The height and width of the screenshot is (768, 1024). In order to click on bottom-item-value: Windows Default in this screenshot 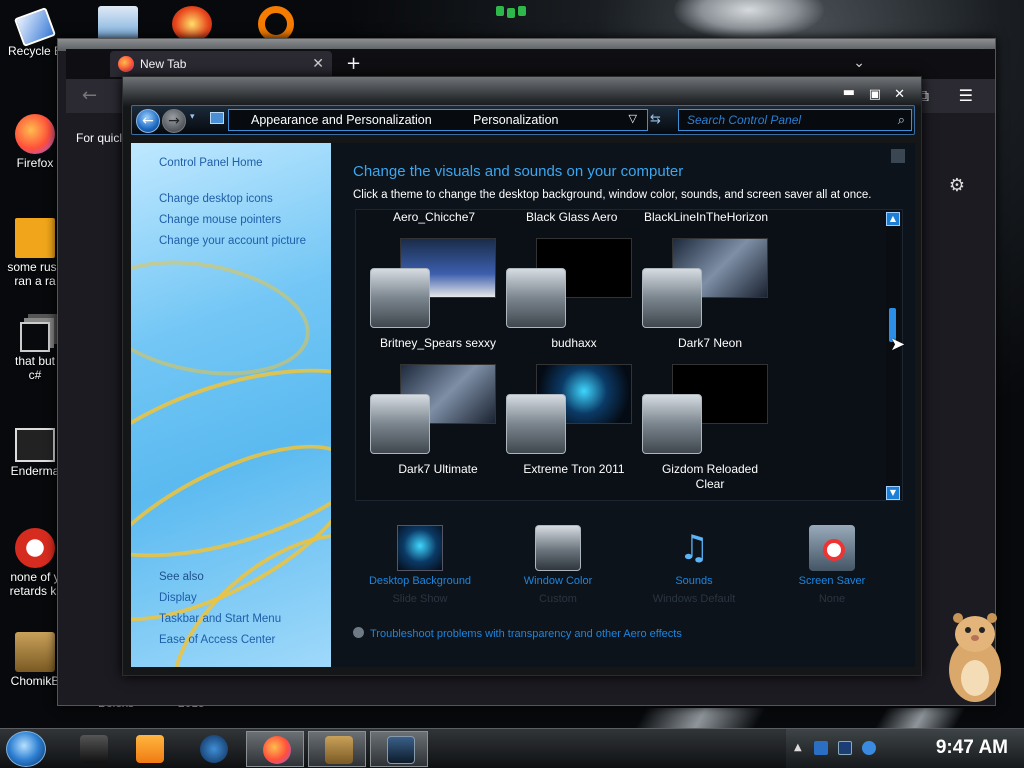, I will do `click(694, 599)`.